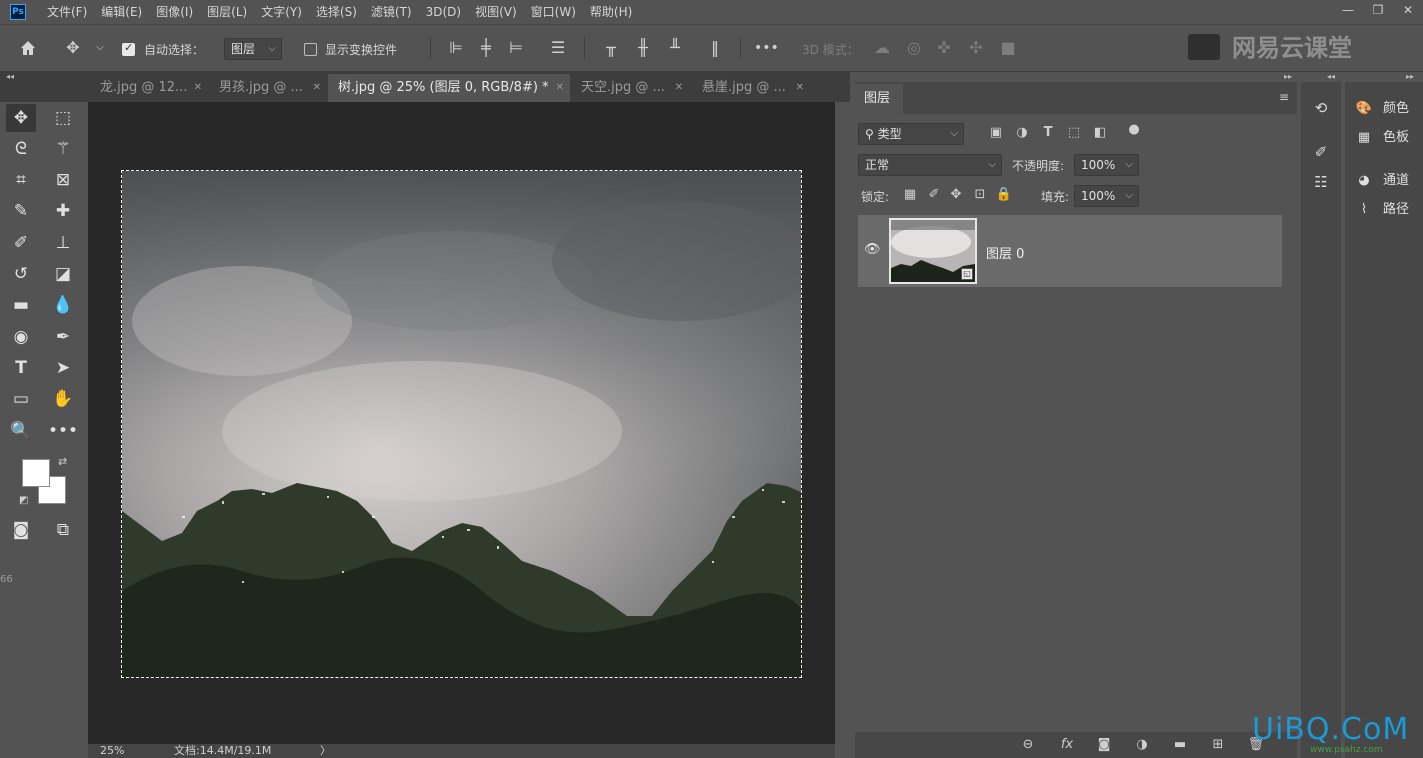 This screenshot has height=758, width=1423. Describe the element at coordinates (62, 461) in the screenshot. I see `swap-colors-icon: ⇄` at that location.